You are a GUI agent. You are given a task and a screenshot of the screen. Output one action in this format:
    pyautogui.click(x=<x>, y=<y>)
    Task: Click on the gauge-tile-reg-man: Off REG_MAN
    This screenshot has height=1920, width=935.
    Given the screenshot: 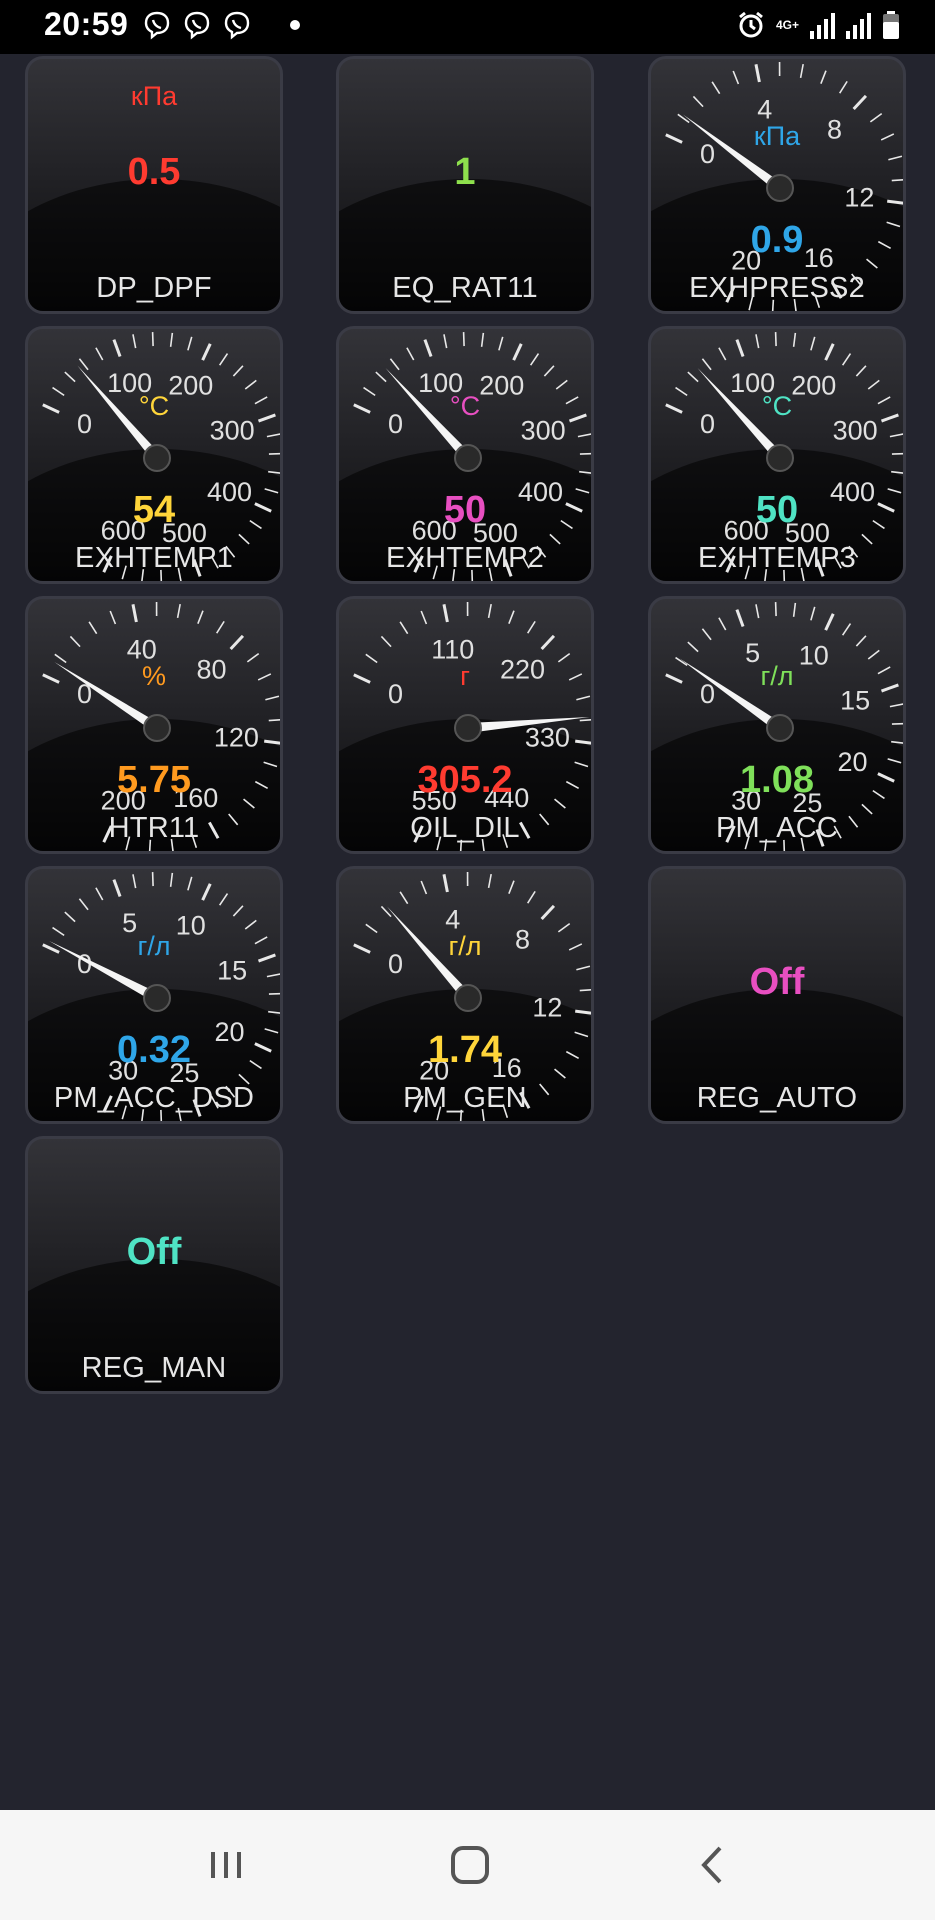 What is the action you would take?
    pyautogui.click(x=154, y=1265)
    